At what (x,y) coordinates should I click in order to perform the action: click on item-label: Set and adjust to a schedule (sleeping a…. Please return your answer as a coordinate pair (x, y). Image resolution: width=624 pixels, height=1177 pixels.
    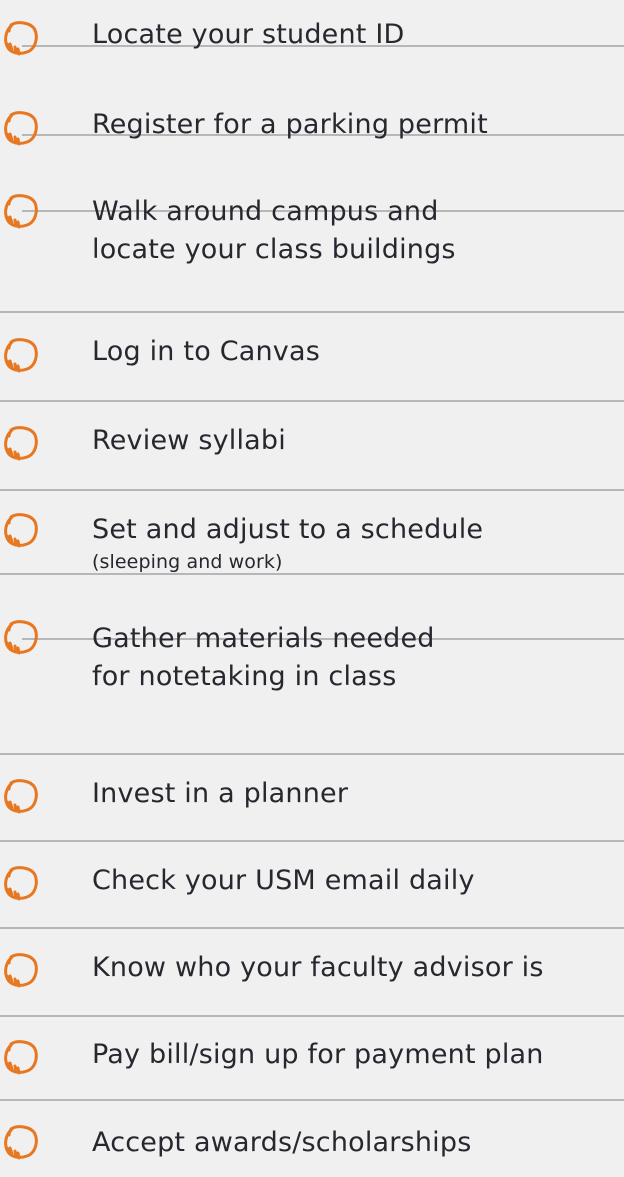
    Looking at the image, I should click on (287, 543).